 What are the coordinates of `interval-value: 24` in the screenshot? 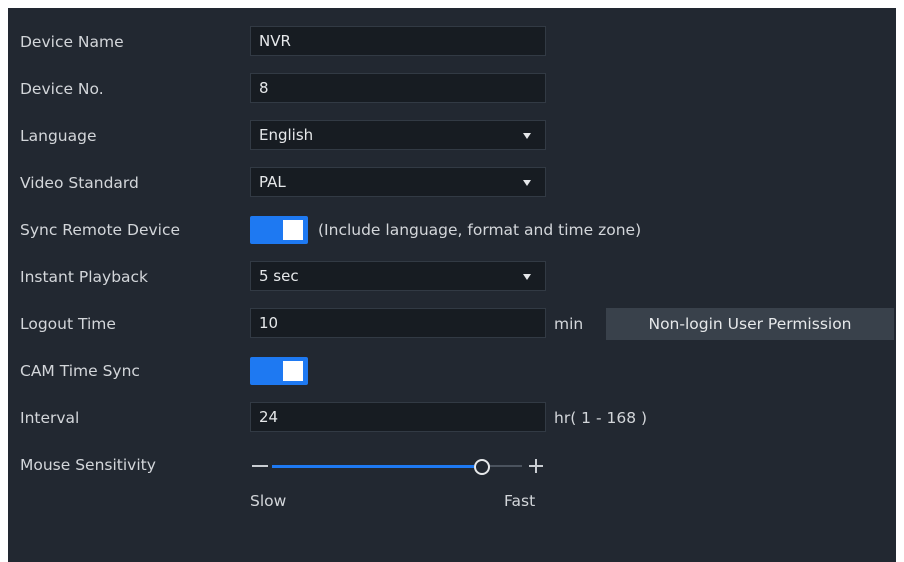 It's located at (269, 417).